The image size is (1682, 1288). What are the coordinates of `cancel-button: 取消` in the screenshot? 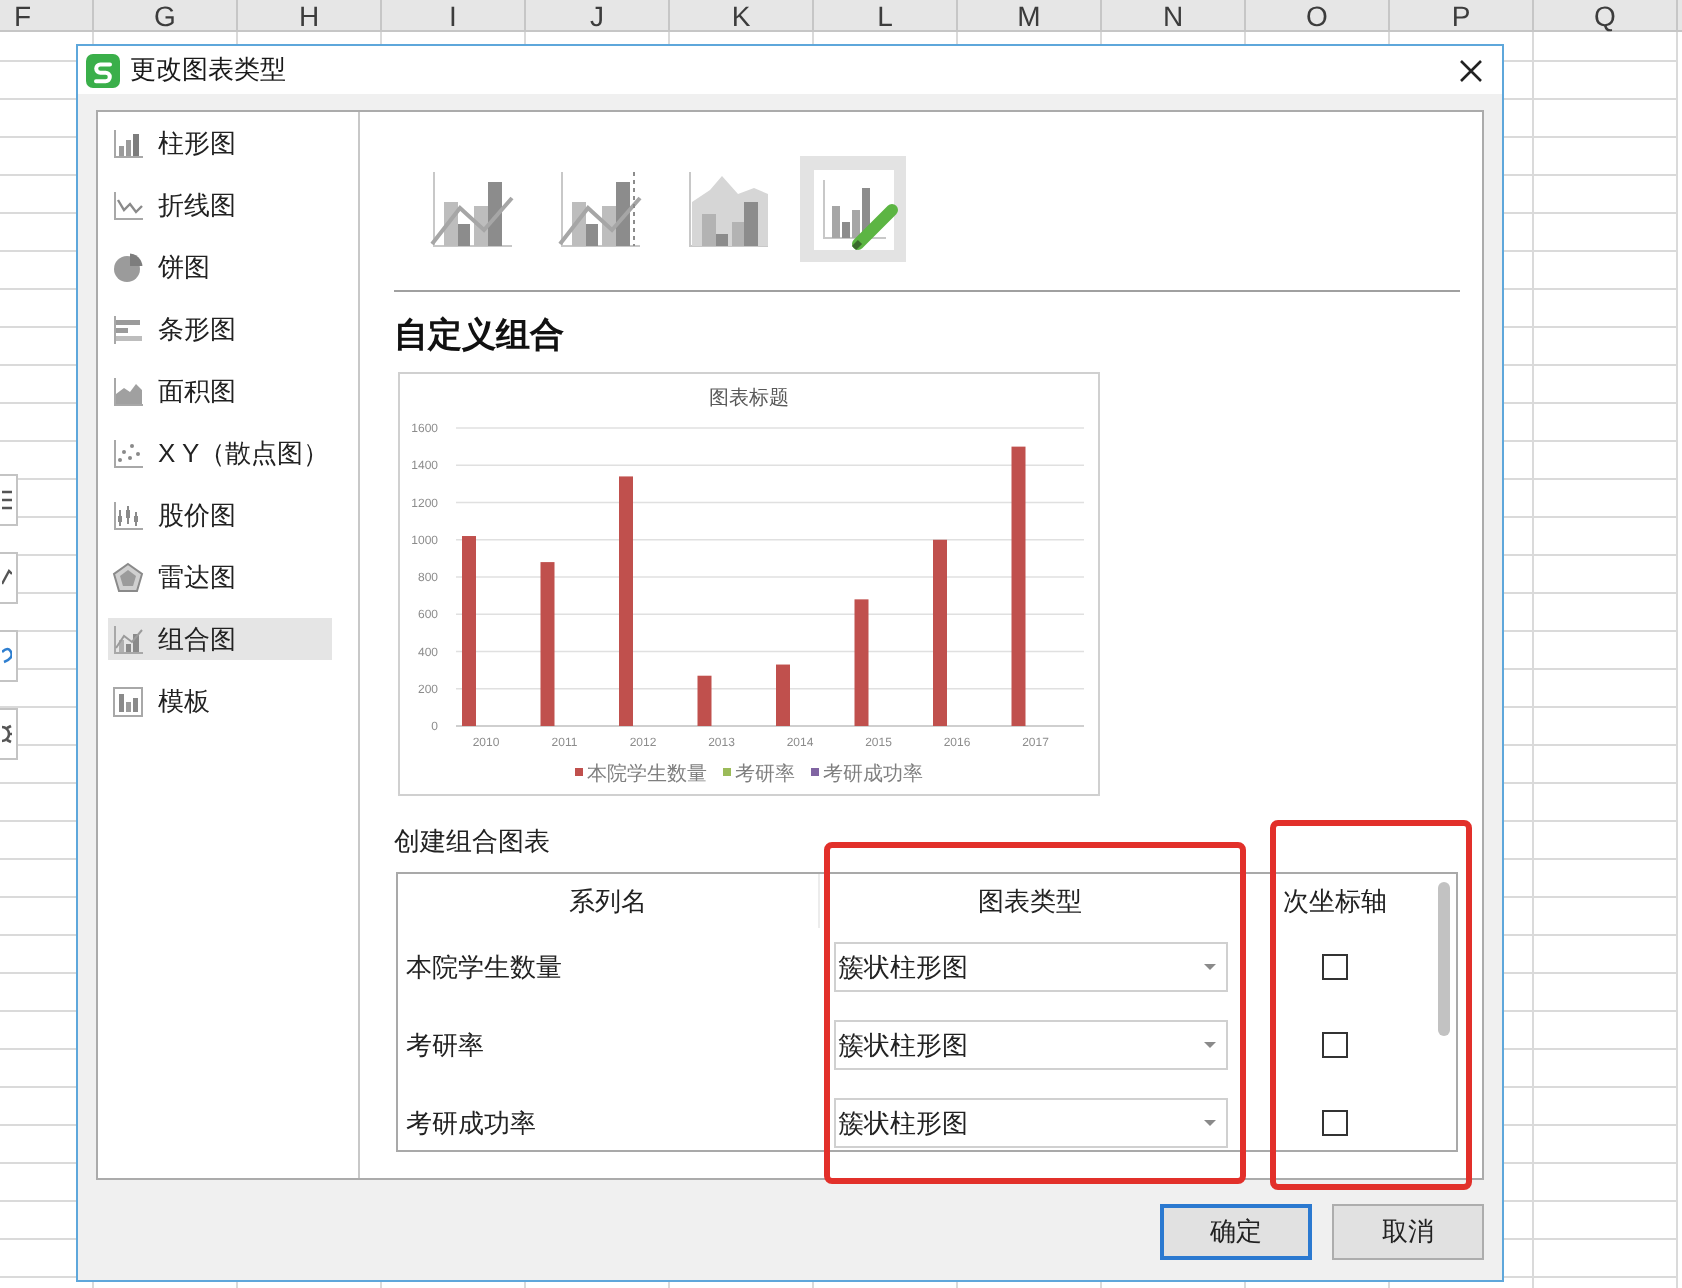 It's located at (1408, 1232).